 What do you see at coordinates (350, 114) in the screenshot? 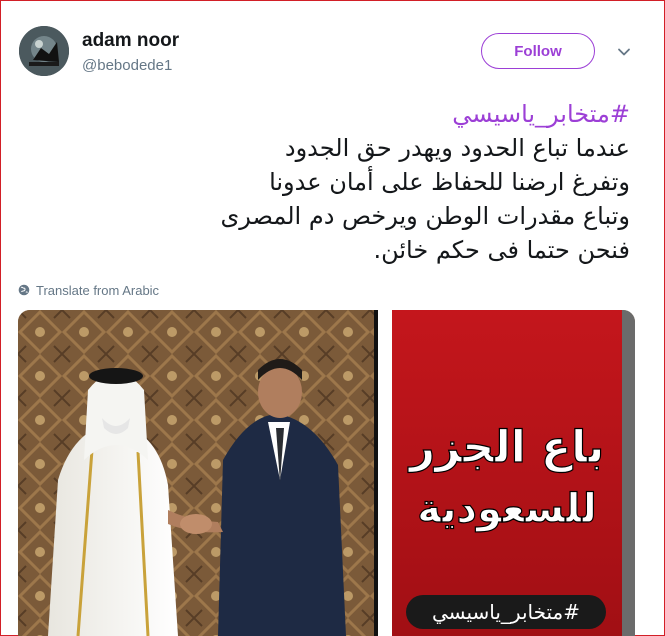
I see `tweet-hashtag: #متخابر_ياسيسي` at bounding box center [350, 114].